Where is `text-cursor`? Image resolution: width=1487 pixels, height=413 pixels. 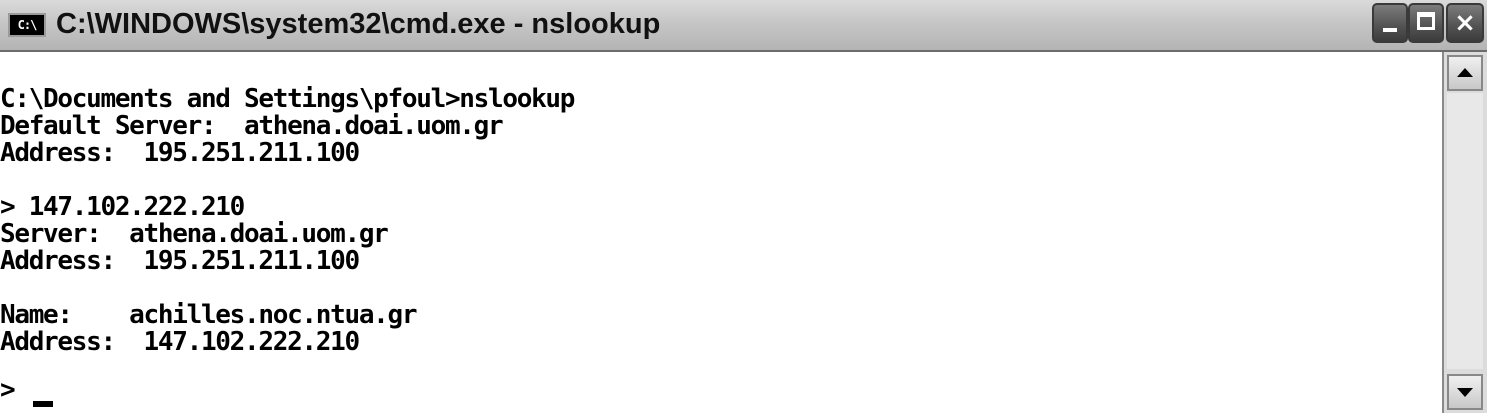 text-cursor is located at coordinates (43, 404).